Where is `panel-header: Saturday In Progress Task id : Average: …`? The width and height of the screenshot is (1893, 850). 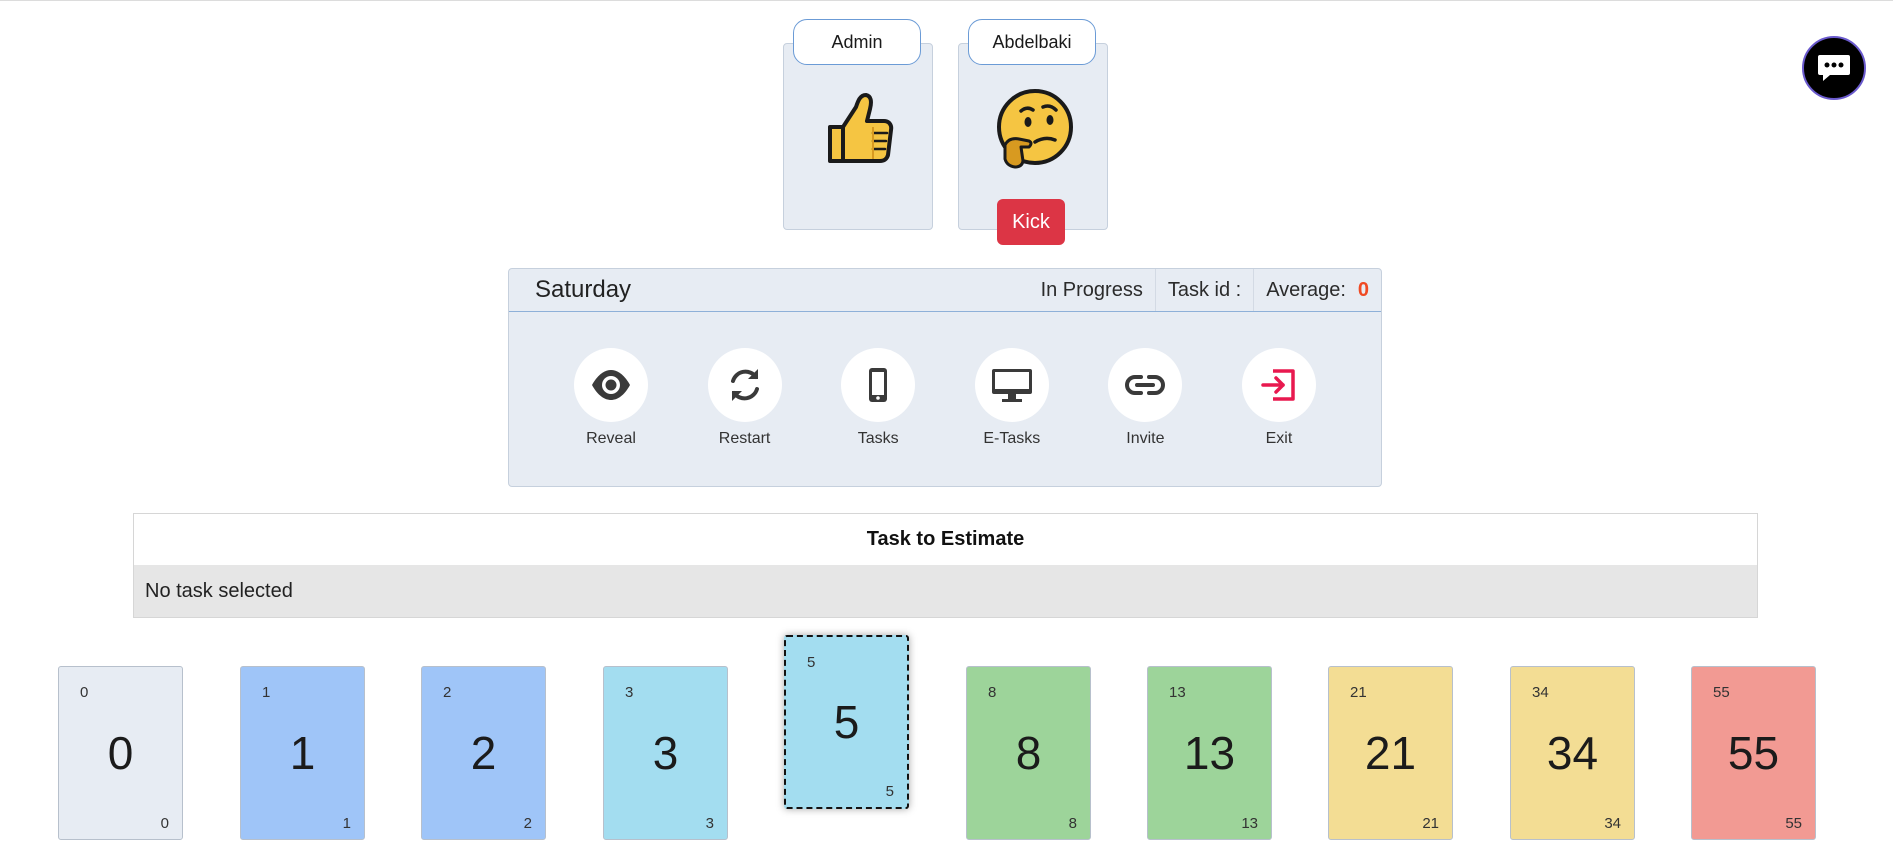 panel-header: Saturday In Progress Task id : Average: … is located at coordinates (945, 290).